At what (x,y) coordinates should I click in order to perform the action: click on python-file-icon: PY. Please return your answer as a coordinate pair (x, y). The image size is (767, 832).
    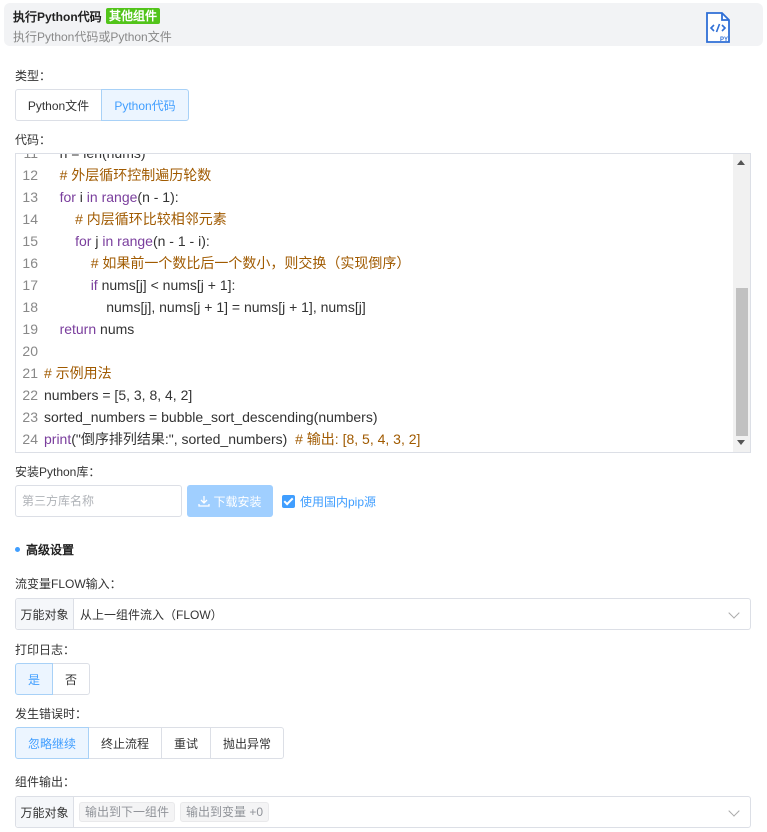
    Looking at the image, I should click on (718, 27).